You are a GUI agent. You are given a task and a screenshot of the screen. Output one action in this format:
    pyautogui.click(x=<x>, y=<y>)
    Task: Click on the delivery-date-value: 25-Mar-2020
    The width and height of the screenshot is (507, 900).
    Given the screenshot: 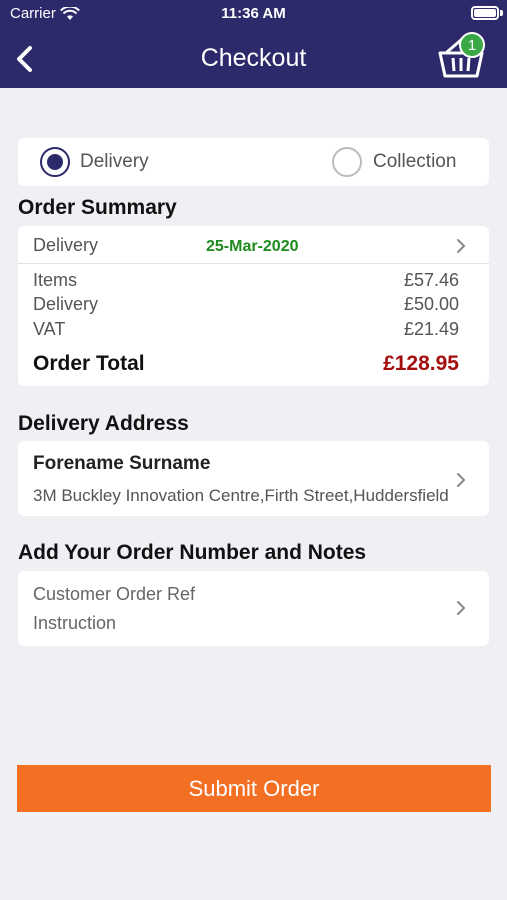 What is the action you would take?
    pyautogui.click(x=252, y=246)
    